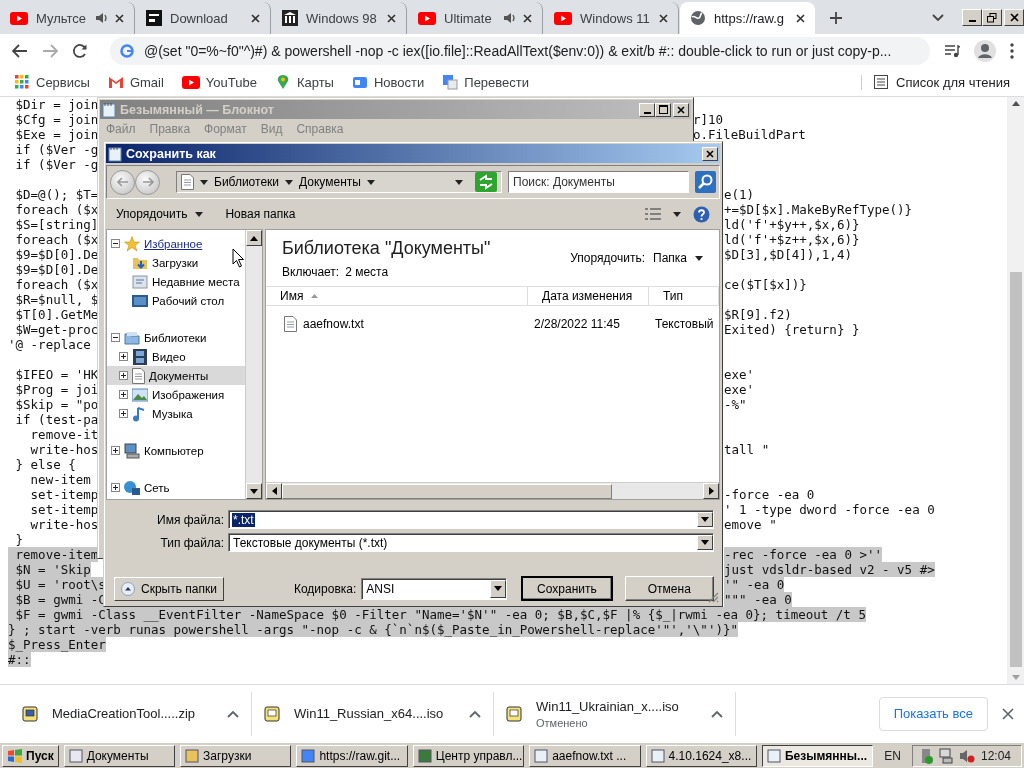 The height and width of the screenshot is (768, 1024). I want to click on media-queue-icon, so click(952, 51).